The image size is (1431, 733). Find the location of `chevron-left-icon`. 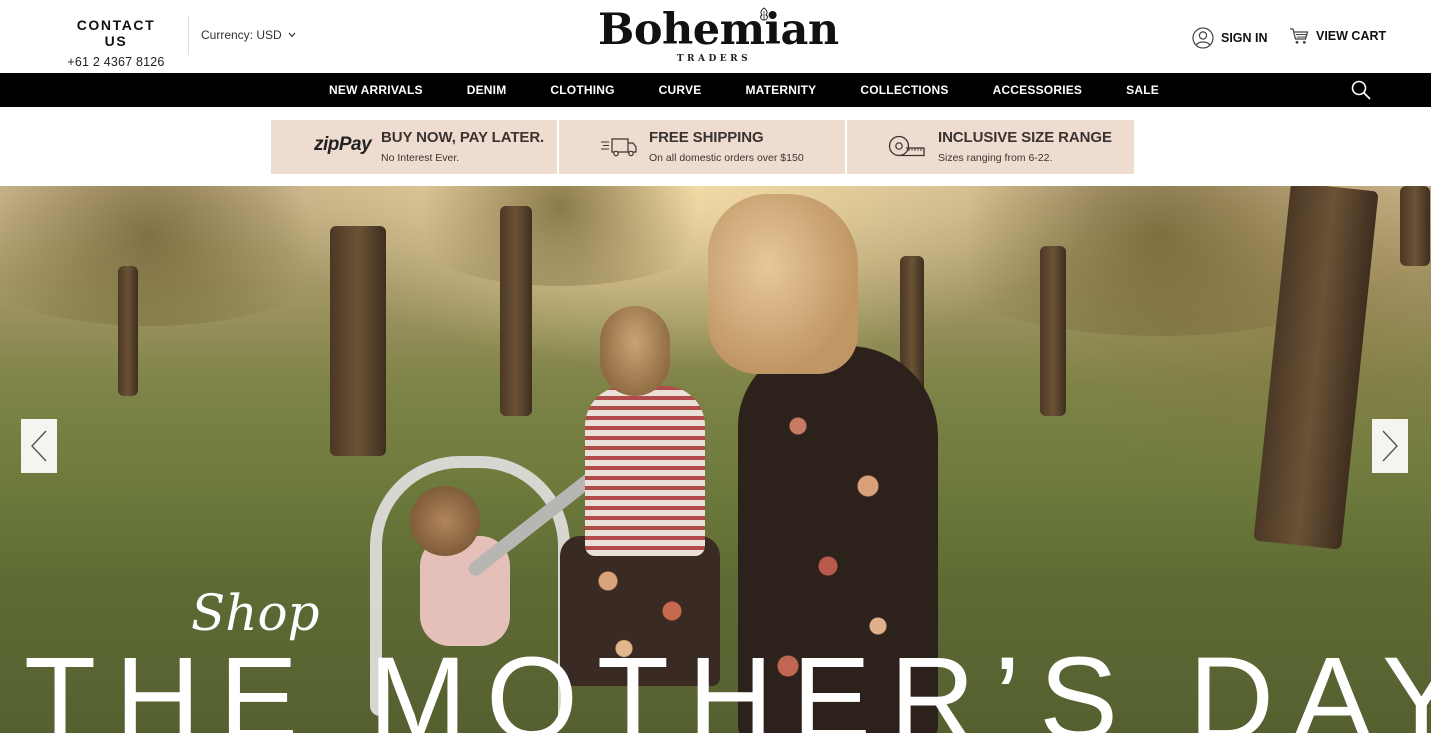

chevron-left-icon is located at coordinates (39, 446).